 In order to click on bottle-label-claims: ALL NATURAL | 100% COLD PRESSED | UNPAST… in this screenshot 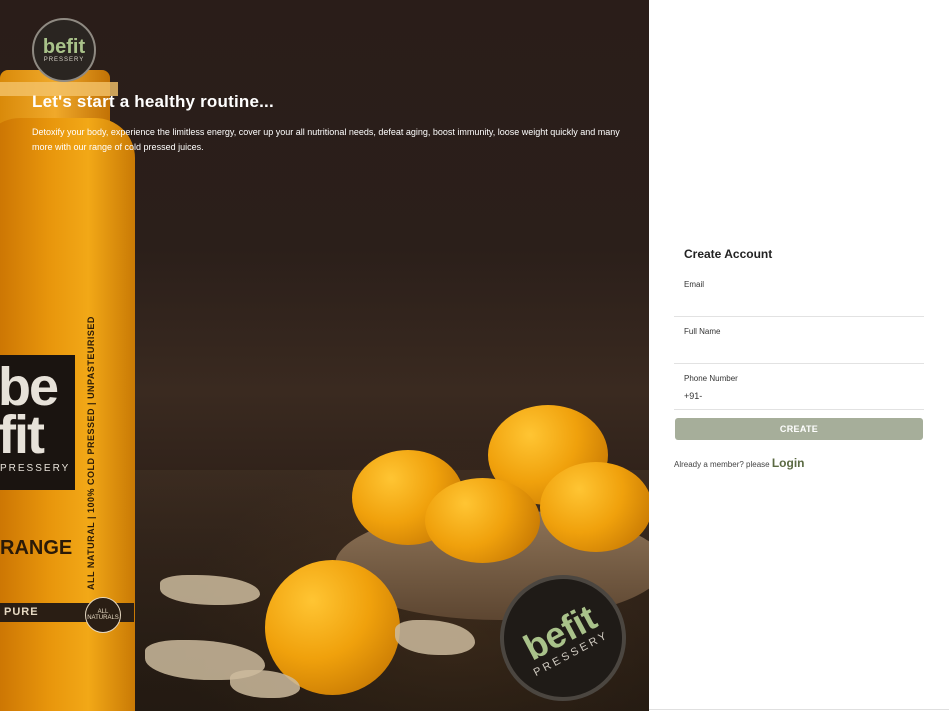, I will do `click(91, 453)`.